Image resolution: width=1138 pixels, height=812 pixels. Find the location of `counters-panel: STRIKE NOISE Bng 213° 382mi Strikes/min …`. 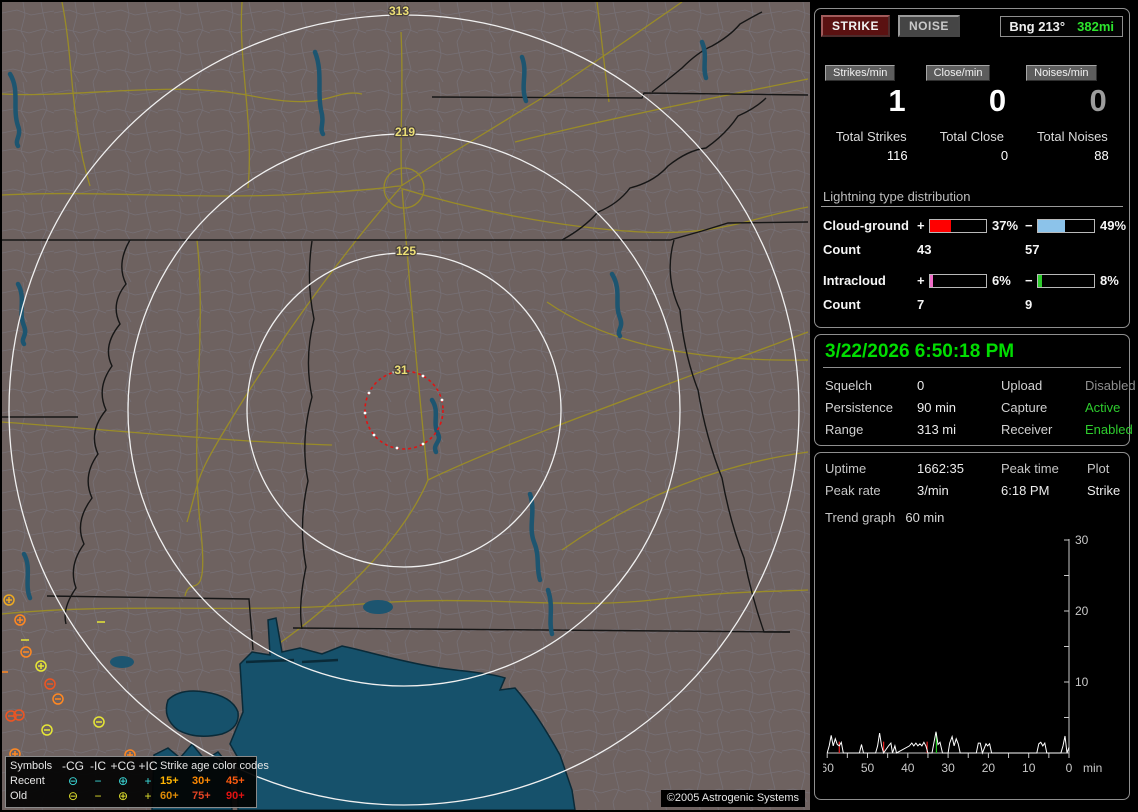

counters-panel: STRIKE NOISE Bng 213° 382mi Strikes/min … is located at coordinates (972, 168).